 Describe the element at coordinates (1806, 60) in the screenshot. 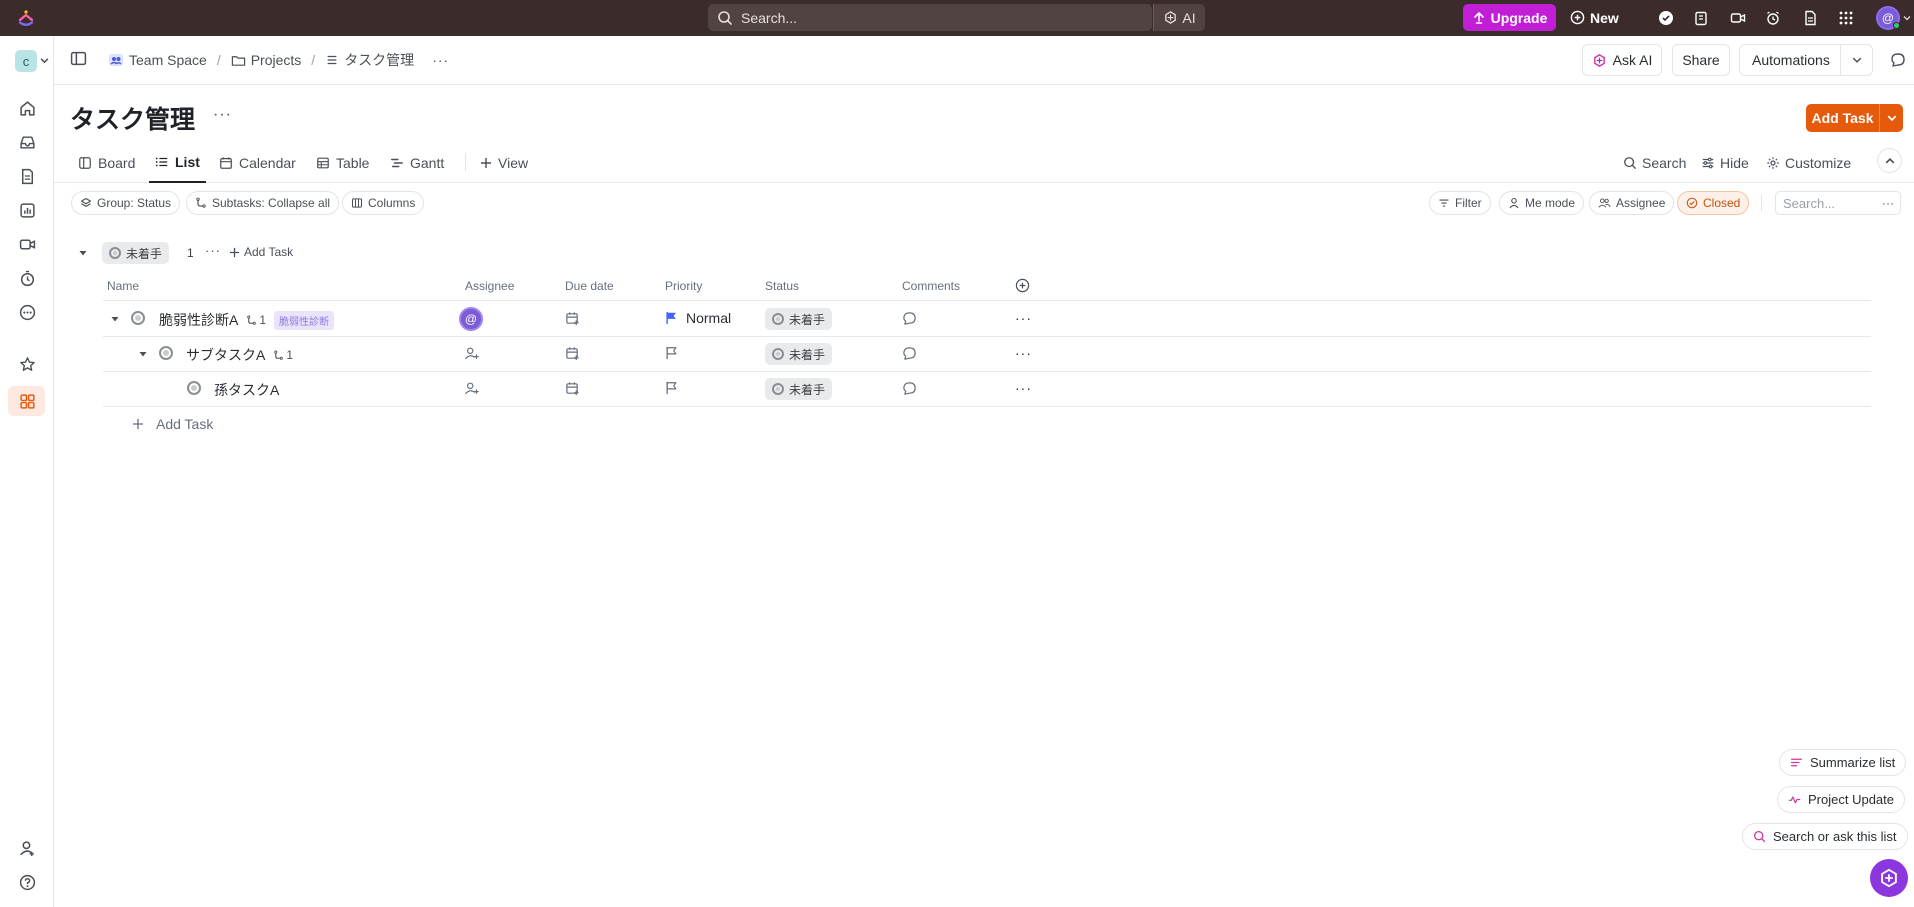

I see `automations-button: Automations` at that location.